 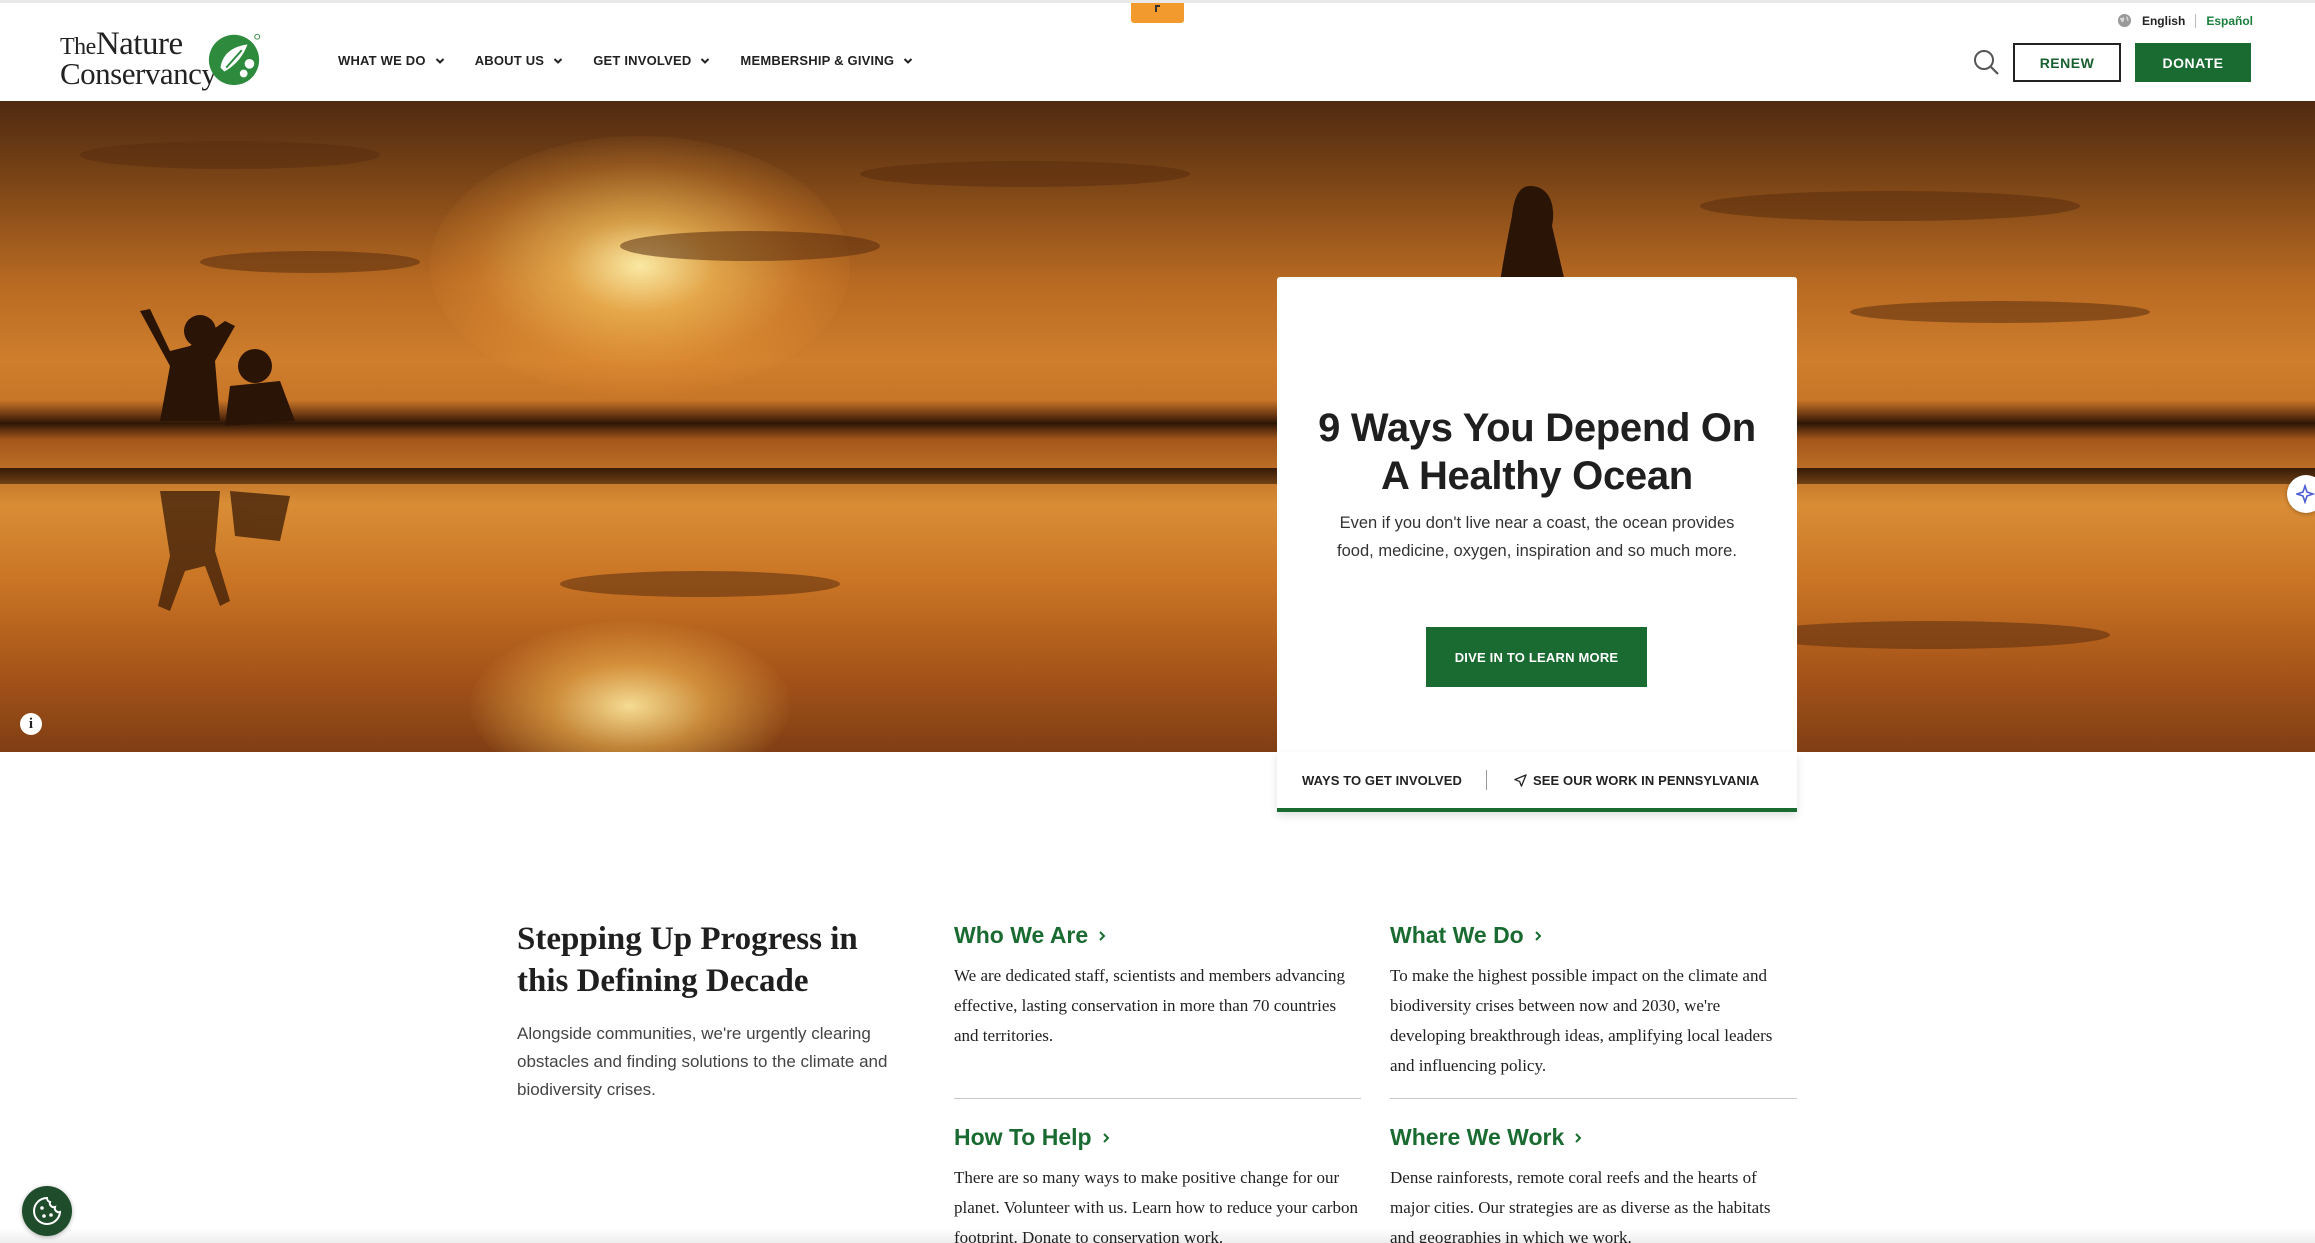 I want to click on children-silhouette, so click(x=217, y=460).